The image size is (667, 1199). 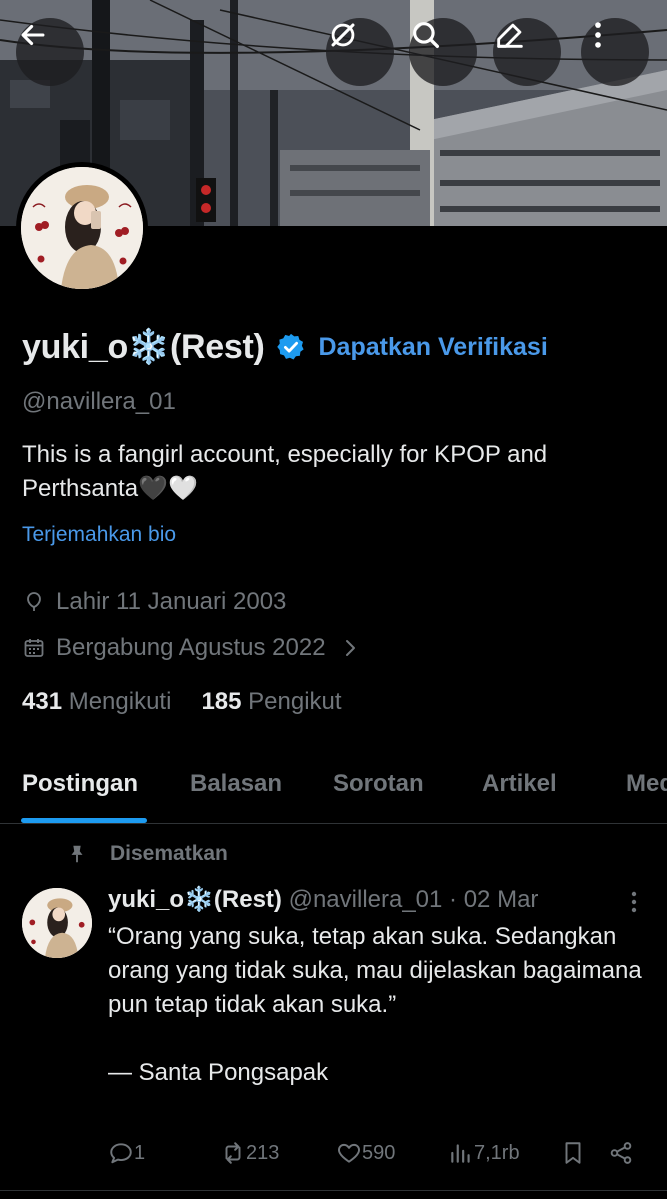 I want to click on followers-label: Pengikut, so click(x=295, y=701).